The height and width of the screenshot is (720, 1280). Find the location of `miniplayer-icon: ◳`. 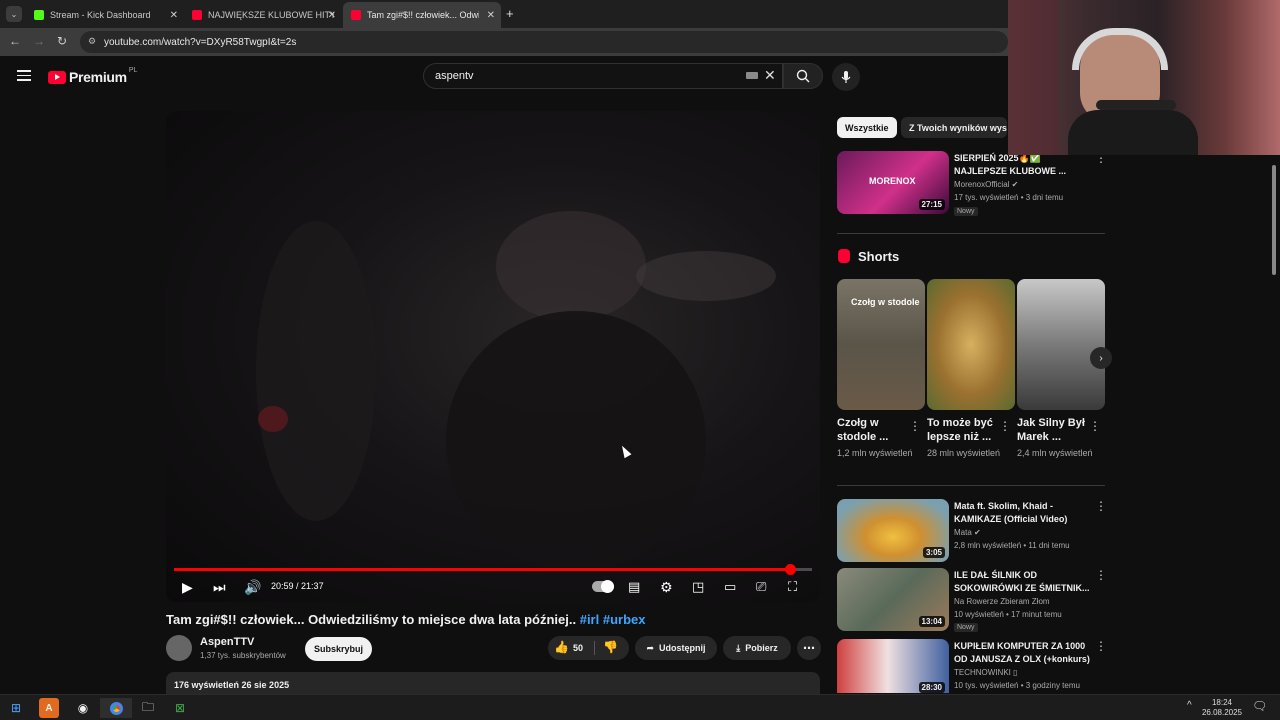

miniplayer-icon: ◳ is located at coordinates (698, 587).